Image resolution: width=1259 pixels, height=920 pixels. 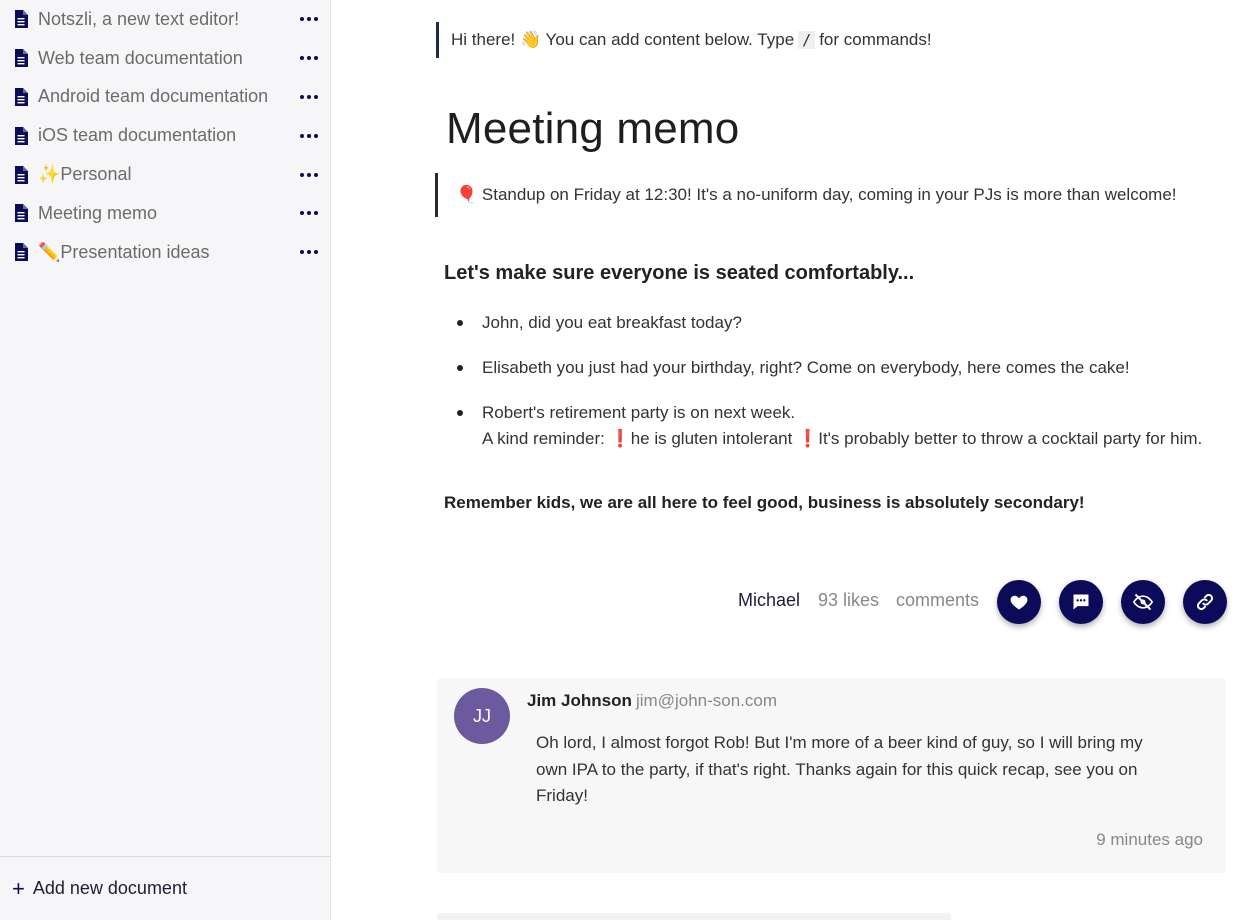 What do you see at coordinates (844, 323) in the screenshot?
I see `list-item: John, did you eat breakfast today?` at bounding box center [844, 323].